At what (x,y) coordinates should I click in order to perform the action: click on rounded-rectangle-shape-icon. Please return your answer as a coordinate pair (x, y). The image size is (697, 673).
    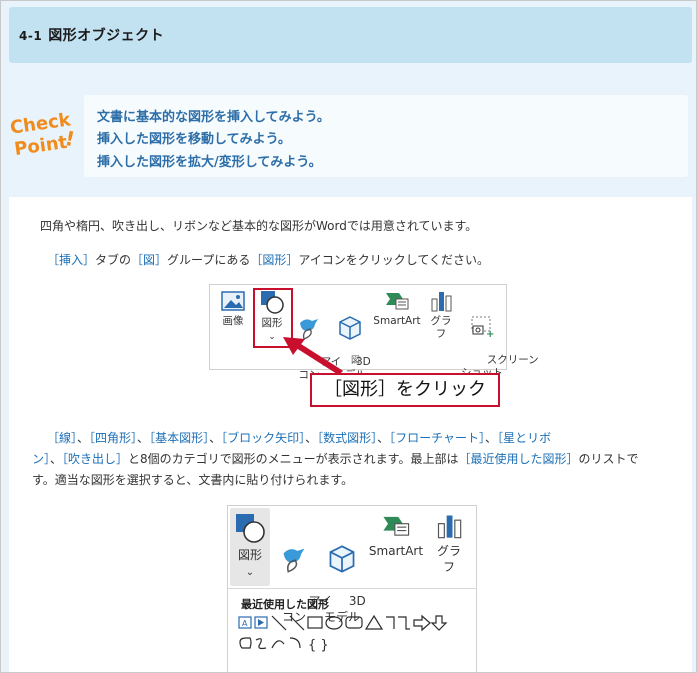
    Looking at the image, I should click on (354, 622).